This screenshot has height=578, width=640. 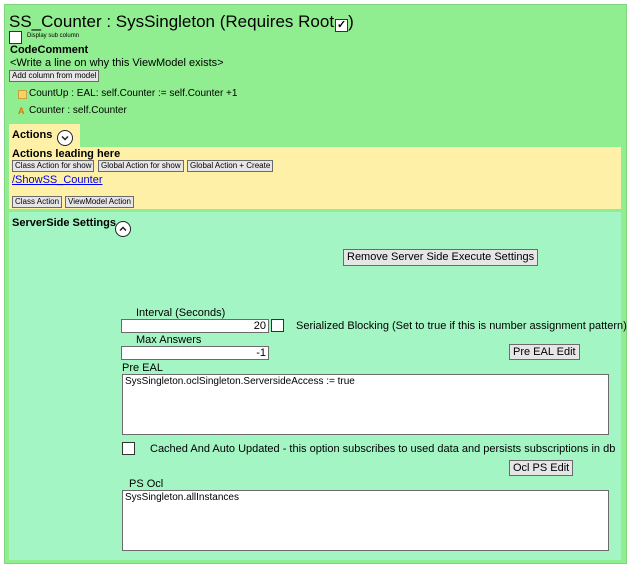 What do you see at coordinates (128, 448) in the screenshot?
I see `cached-auto-updated-checkbox` at bounding box center [128, 448].